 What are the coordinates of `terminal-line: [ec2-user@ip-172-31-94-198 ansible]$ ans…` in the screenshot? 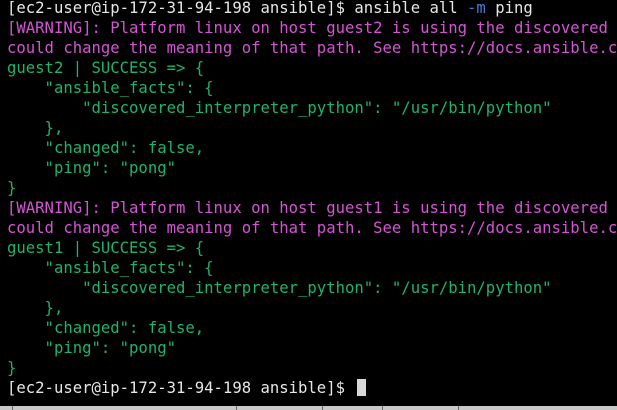 It's located at (312, 9).